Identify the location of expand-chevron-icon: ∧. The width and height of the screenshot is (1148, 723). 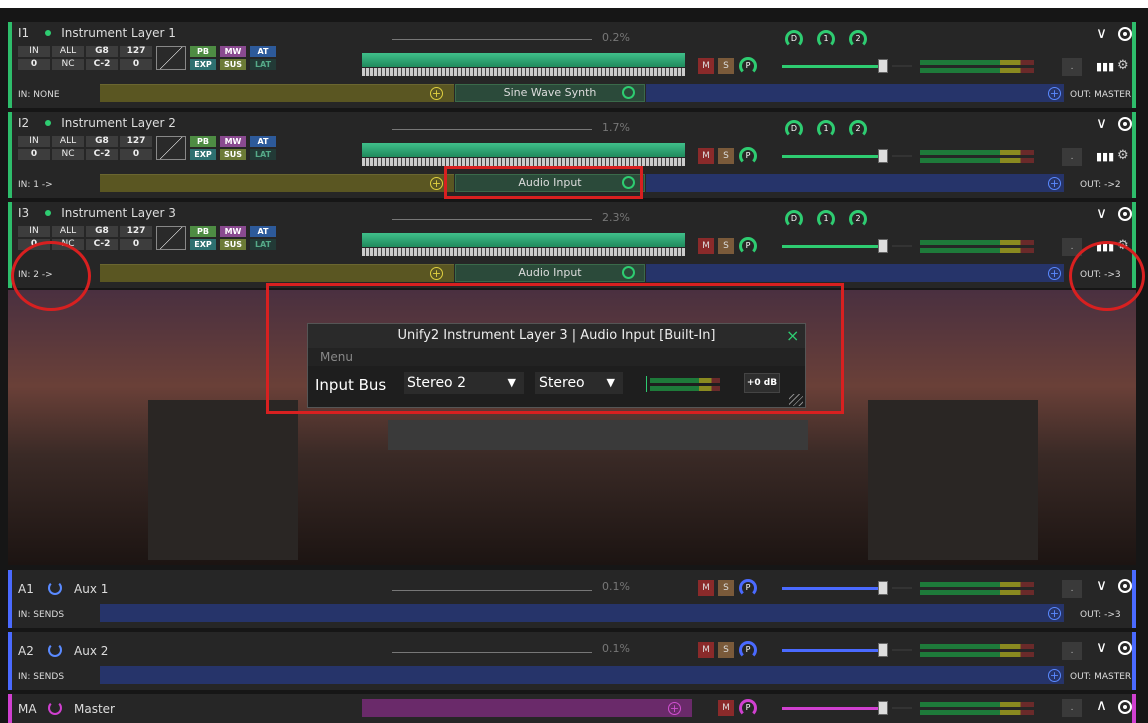
(1101, 705).